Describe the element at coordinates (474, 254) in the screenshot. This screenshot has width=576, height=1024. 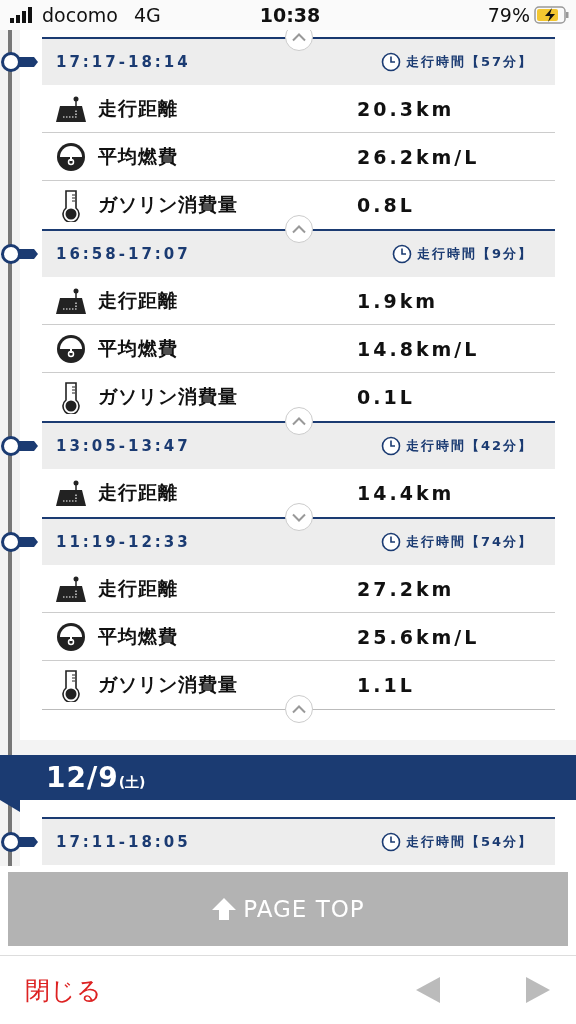
I see `drive-duration: 走行時間【9分】` at that location.